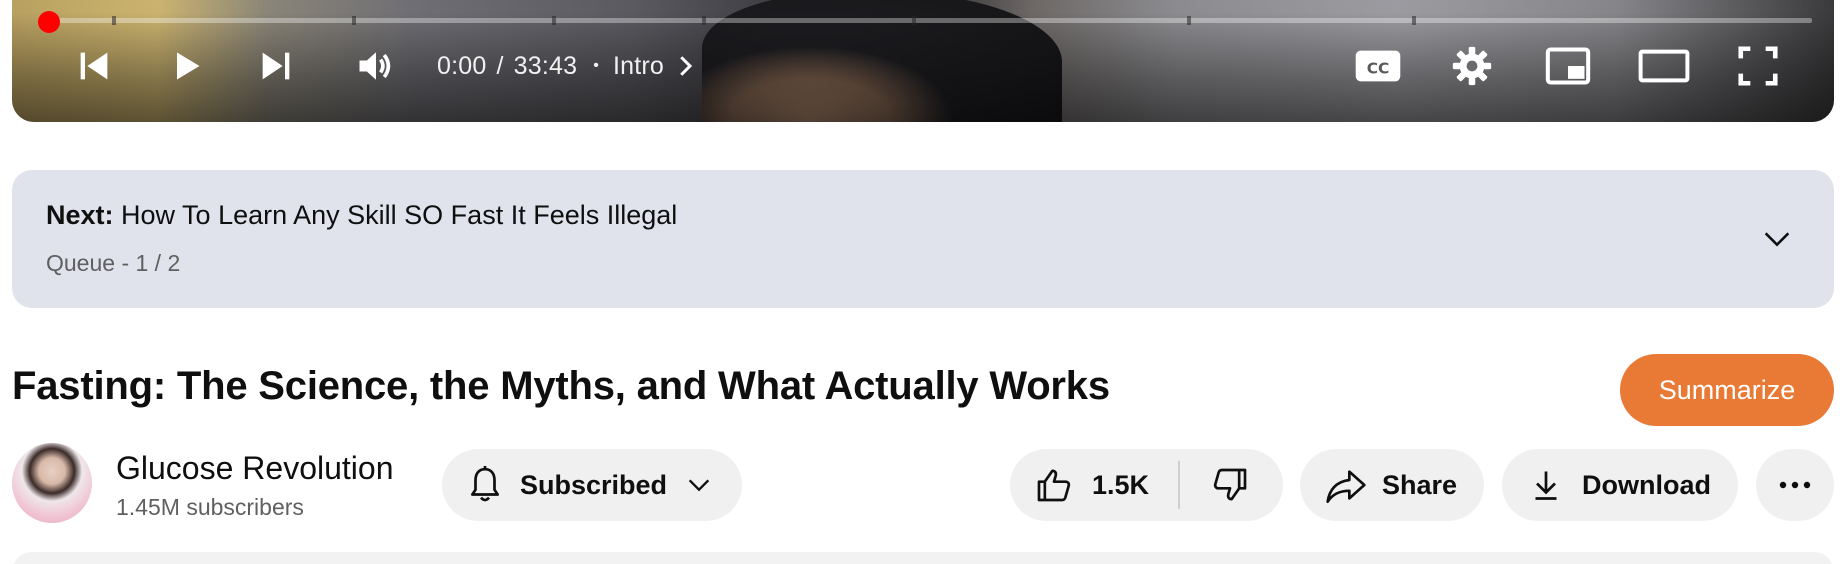  I want to click on miniplayer-icon, so click(1568, 66).